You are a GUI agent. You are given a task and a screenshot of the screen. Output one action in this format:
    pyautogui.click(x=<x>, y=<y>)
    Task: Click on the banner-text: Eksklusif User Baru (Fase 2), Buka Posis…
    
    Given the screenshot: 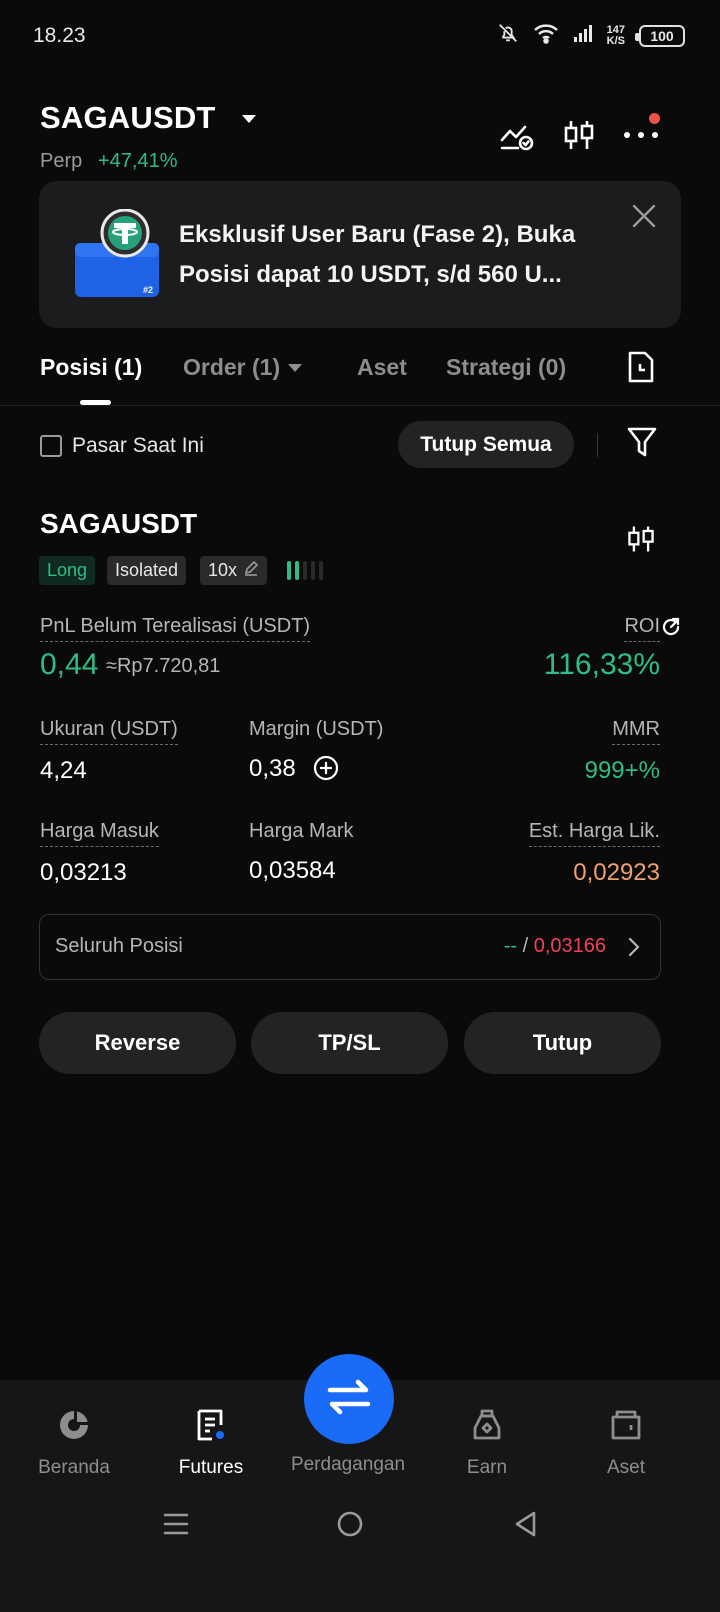 What is the action you would take?
    pyautogui.click(x=394, y=255)
    